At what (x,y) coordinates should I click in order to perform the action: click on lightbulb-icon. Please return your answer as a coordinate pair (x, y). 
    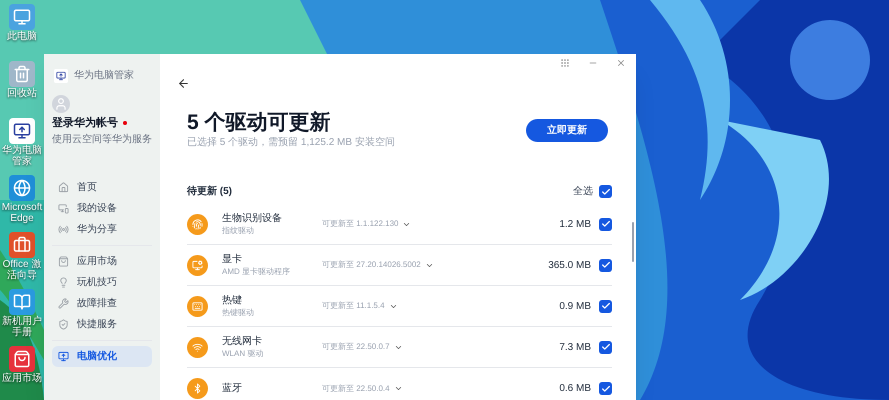
    Looking at the image, I should click on (63, 282).